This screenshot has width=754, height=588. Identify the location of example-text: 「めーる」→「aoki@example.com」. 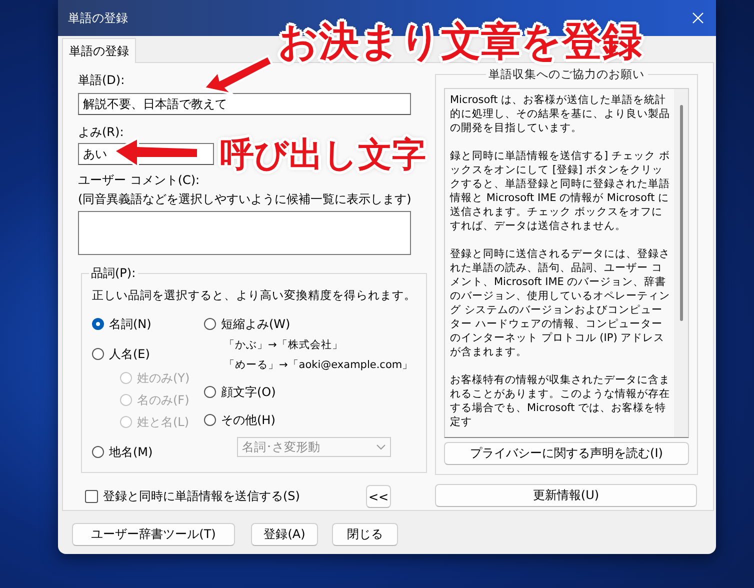
(313, 365).